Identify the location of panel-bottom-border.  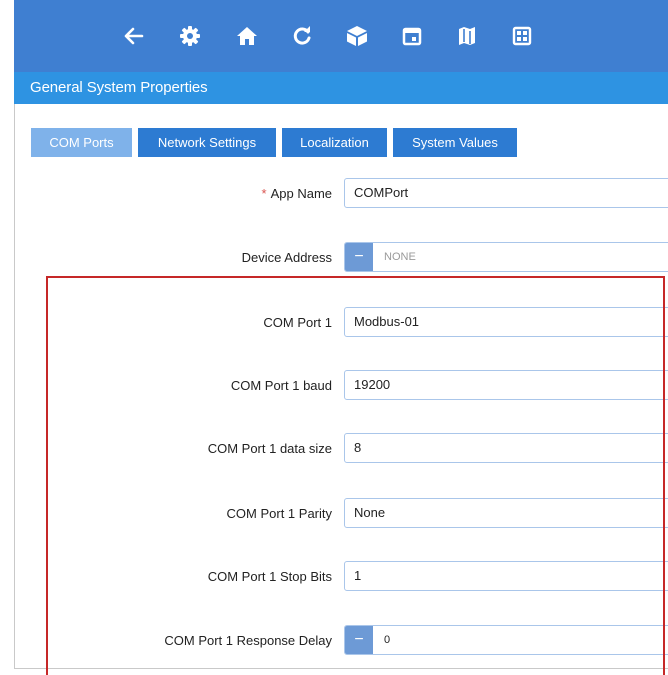
(341, 668).